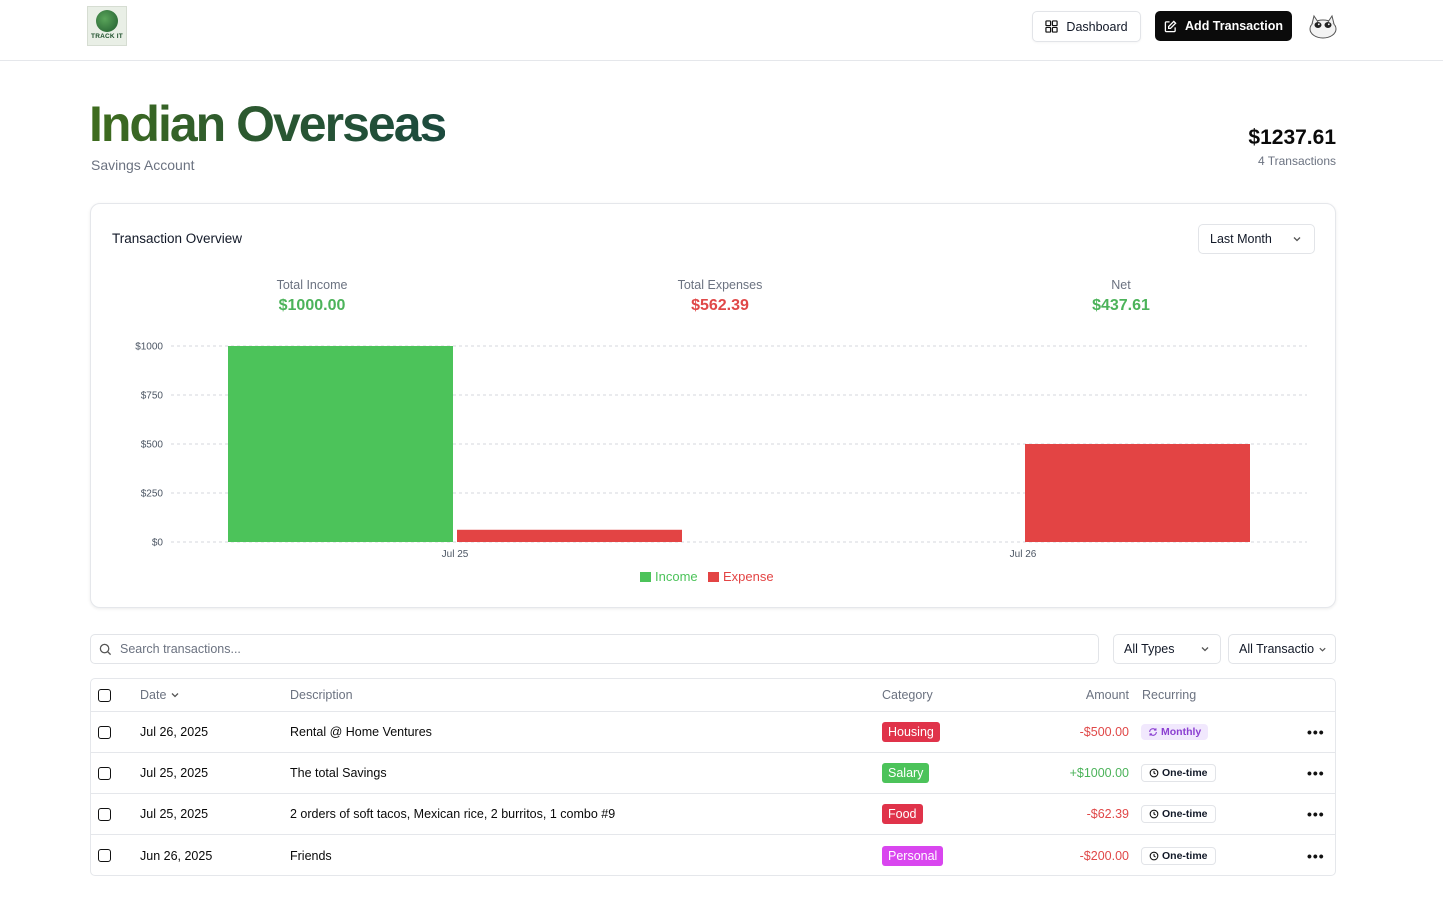  I want to click on category-badge: Food, so click(902, 814).